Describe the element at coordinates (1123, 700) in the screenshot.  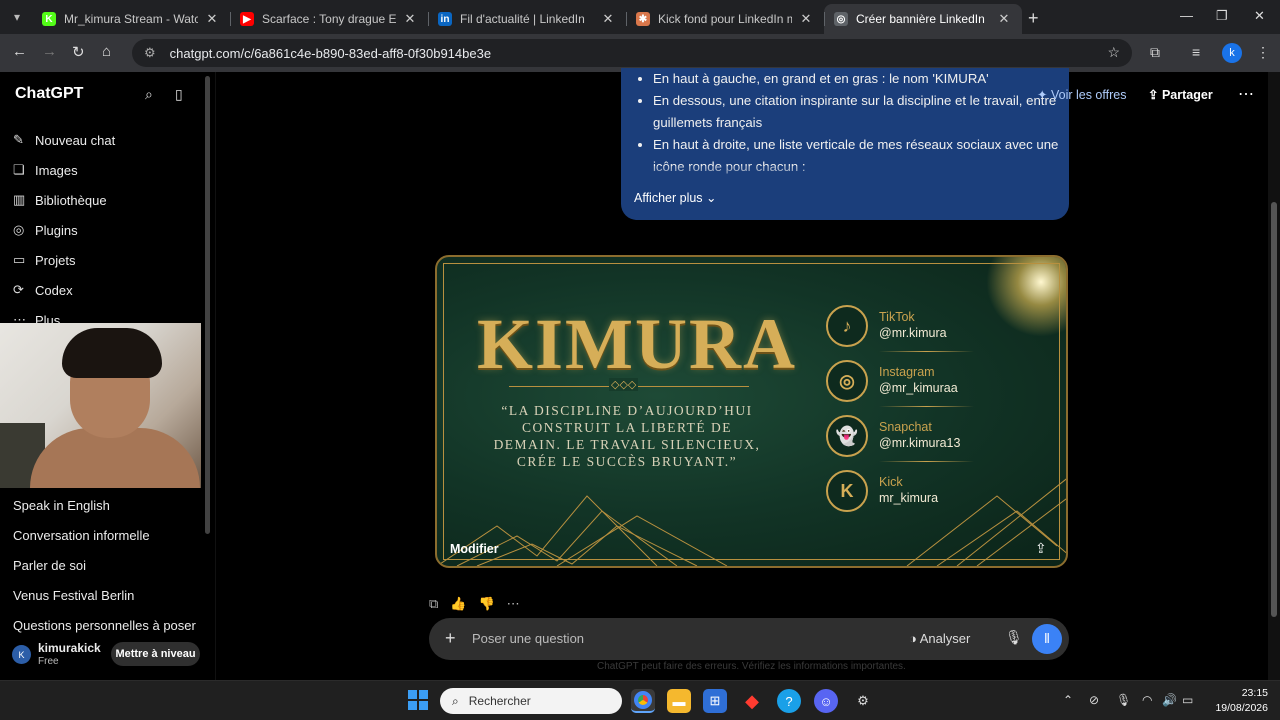
I see `mic-tray-icon: 🎙` at that location.